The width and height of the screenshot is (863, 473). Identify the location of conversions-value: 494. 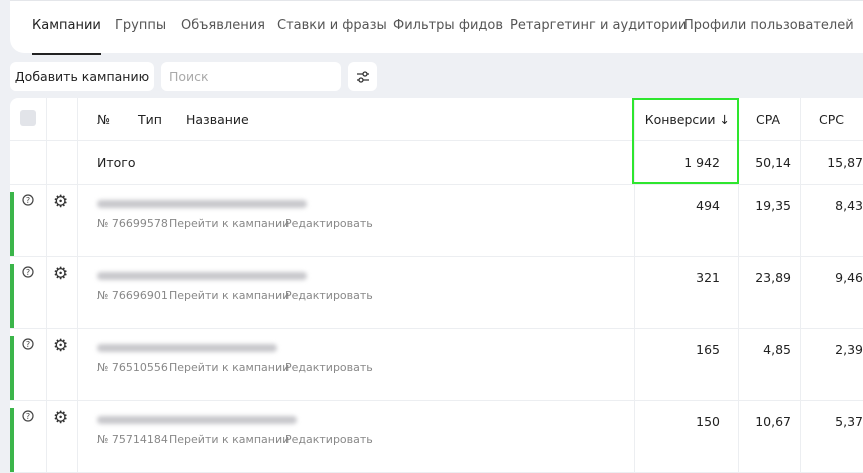
(708, 205).